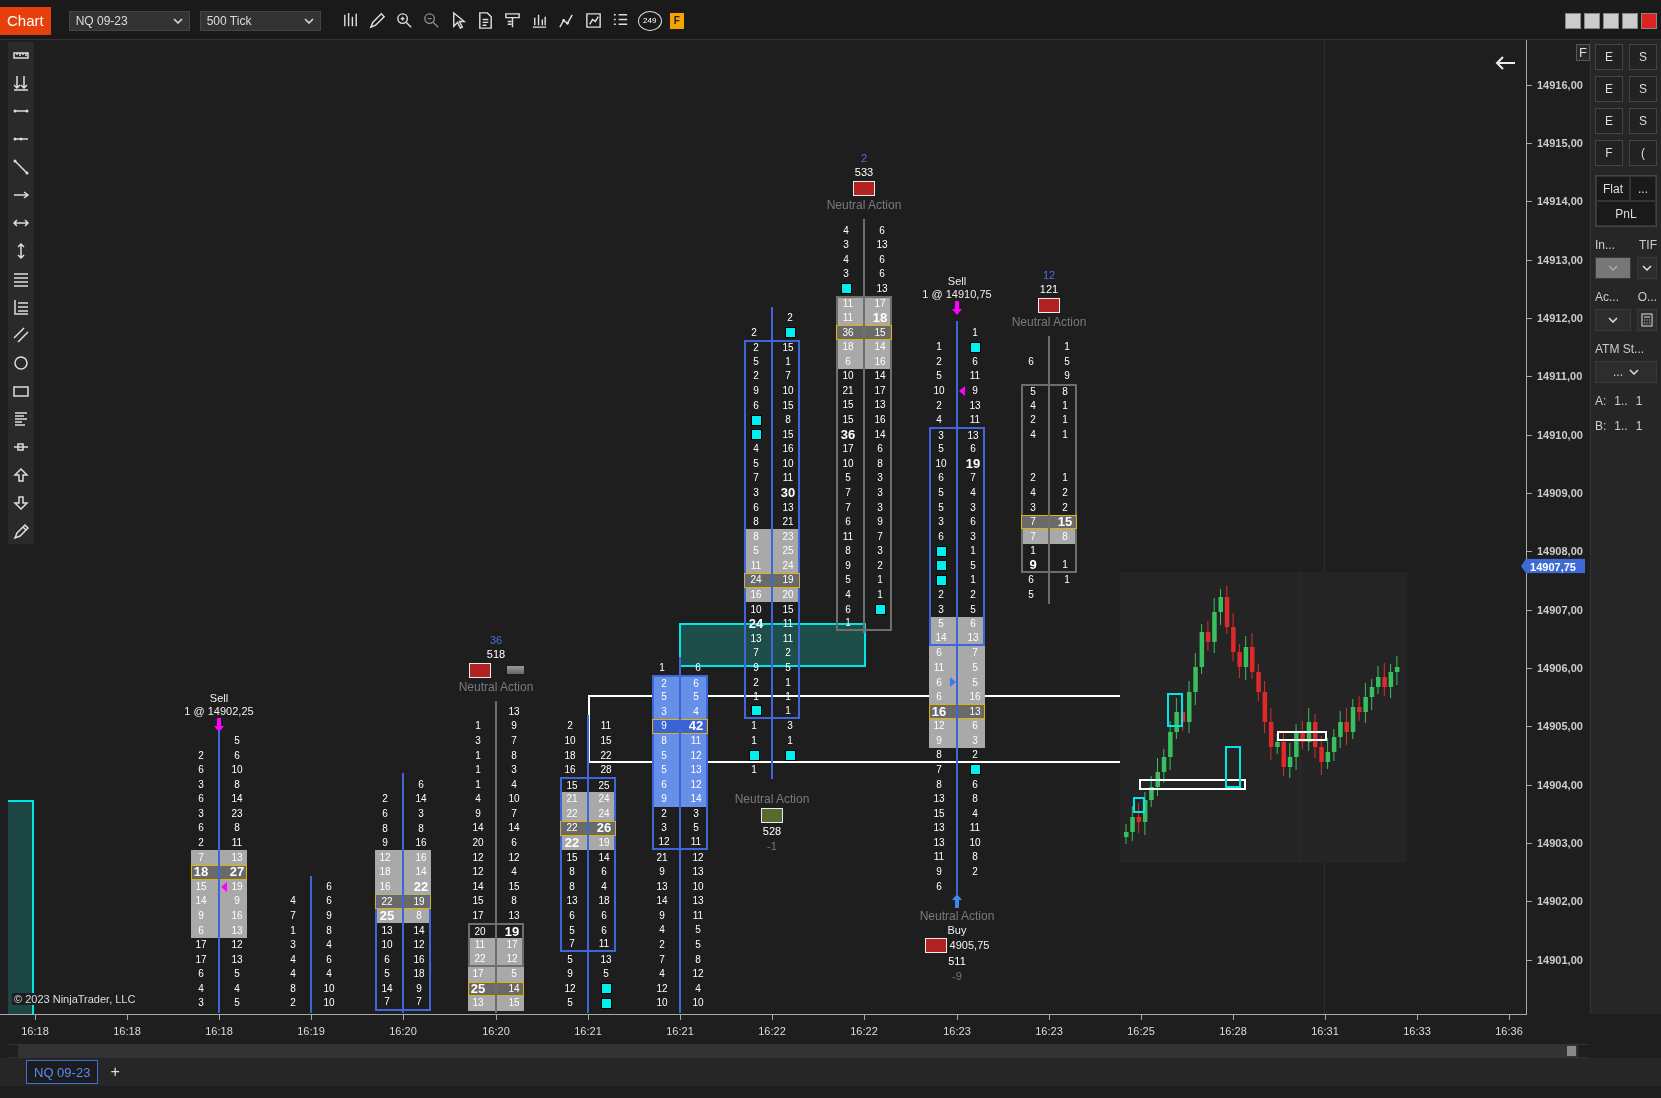 The image size is (1661, 1098). Describe the element at coordinates (21, 83) in the screenshot. I see `down-arrows-icon` at that location.